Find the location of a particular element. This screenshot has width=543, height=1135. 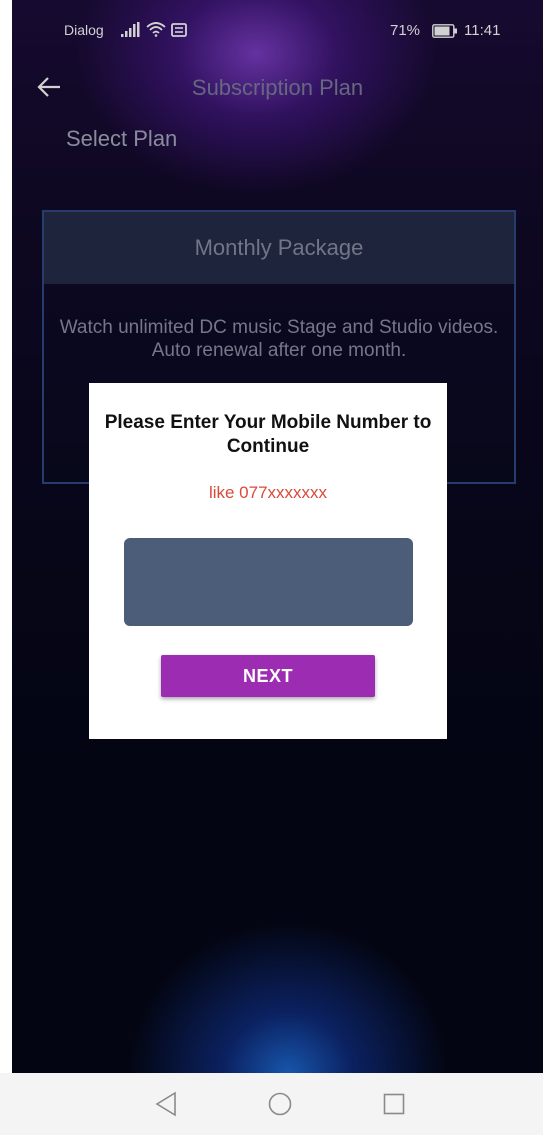

nav-home-icon is located at coordinates (280, 1104).